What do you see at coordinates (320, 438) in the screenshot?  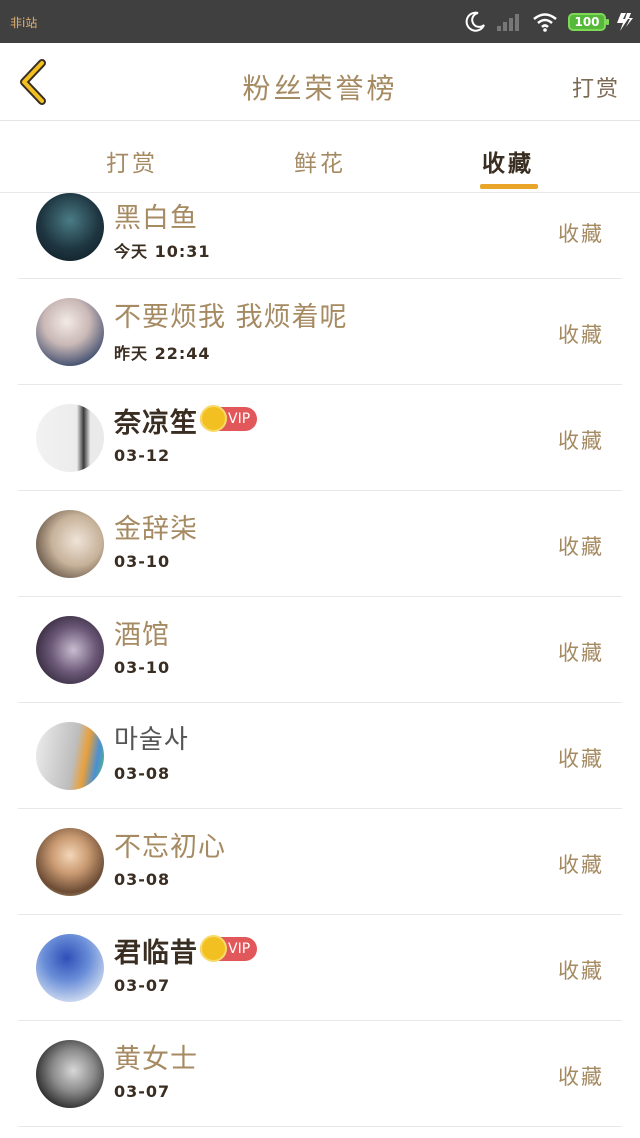 I see `list-item: 奈凉笙 VIP 03-12 收藏` at bounding box center [320, 438].